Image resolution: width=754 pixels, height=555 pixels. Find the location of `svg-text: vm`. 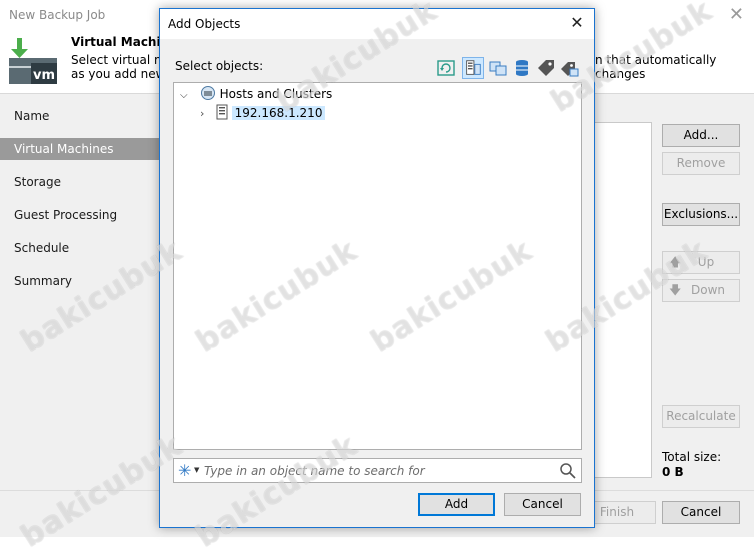

svg-text: vm is located at coordinates (44, 75).